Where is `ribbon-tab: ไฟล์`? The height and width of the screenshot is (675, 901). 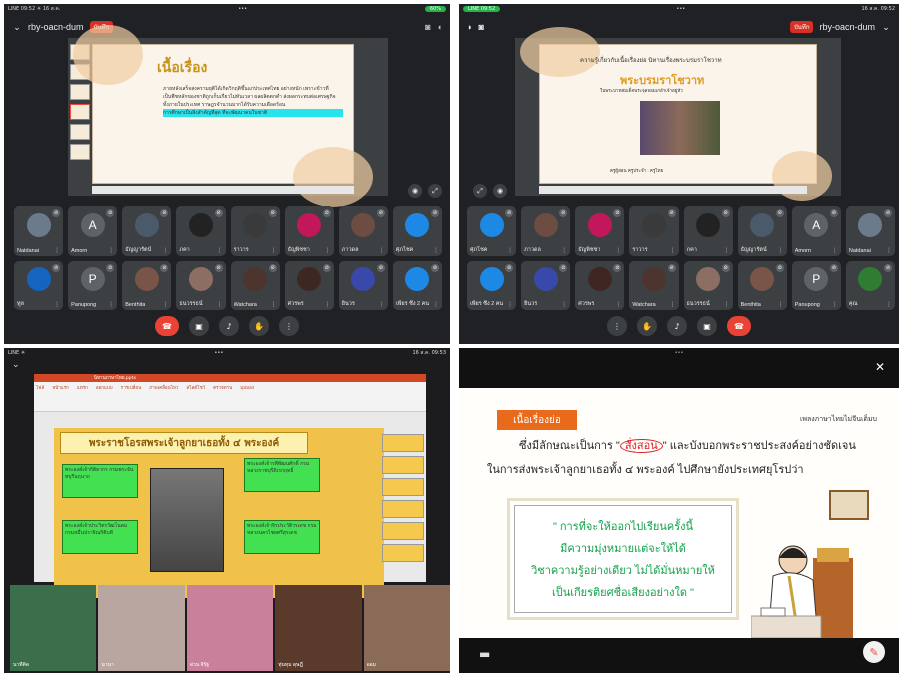
ribbon-tab: ไฟล์ is located at coordinates (40, 387).